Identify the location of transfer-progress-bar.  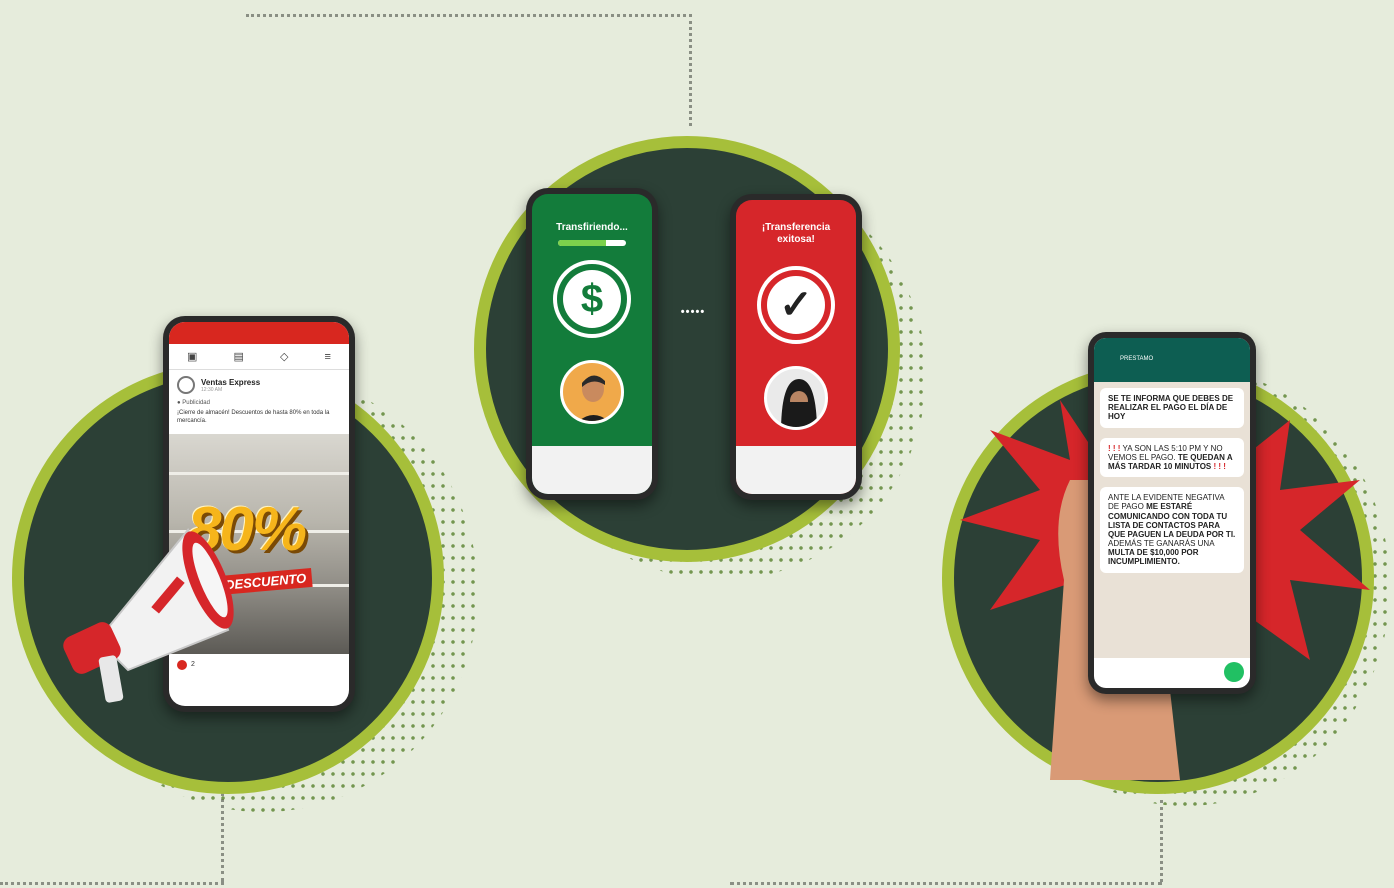
(592, 243).